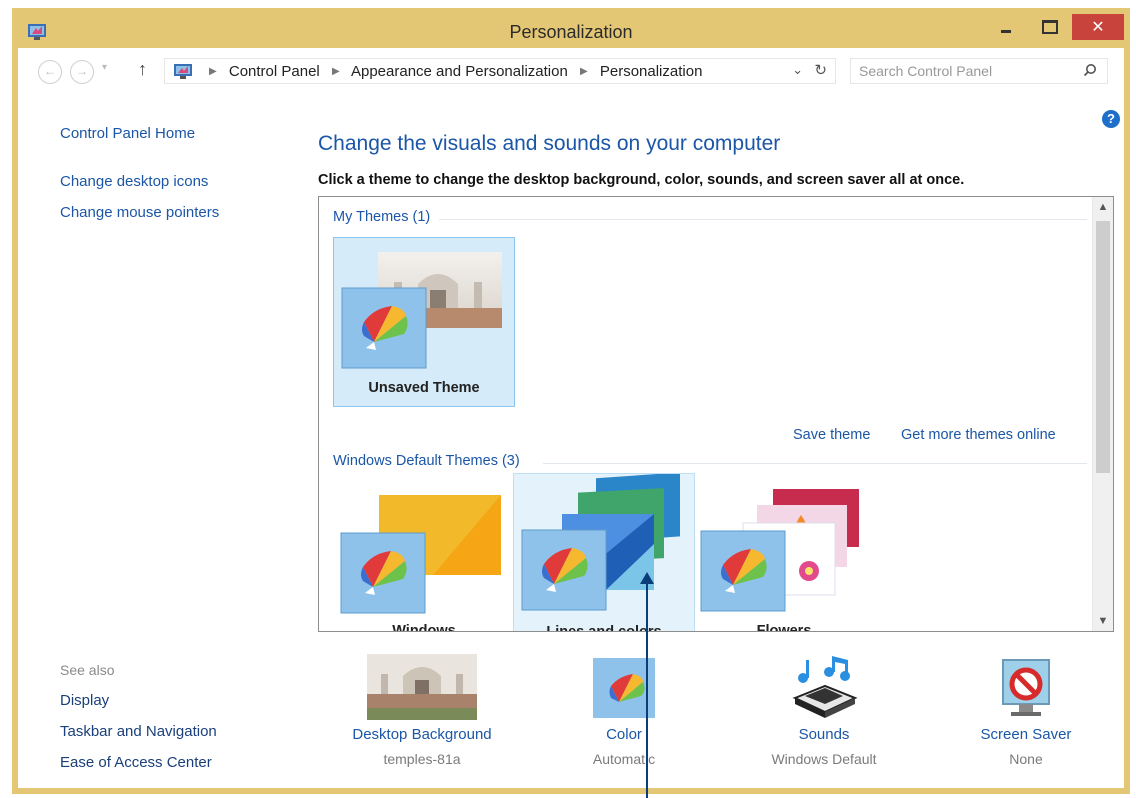 The image size is (1136, 798). Describe the element at coordinates (459, 71) in the screenshot. I see `breadcrumb-appearance: Appearance and Personalization` at that location.